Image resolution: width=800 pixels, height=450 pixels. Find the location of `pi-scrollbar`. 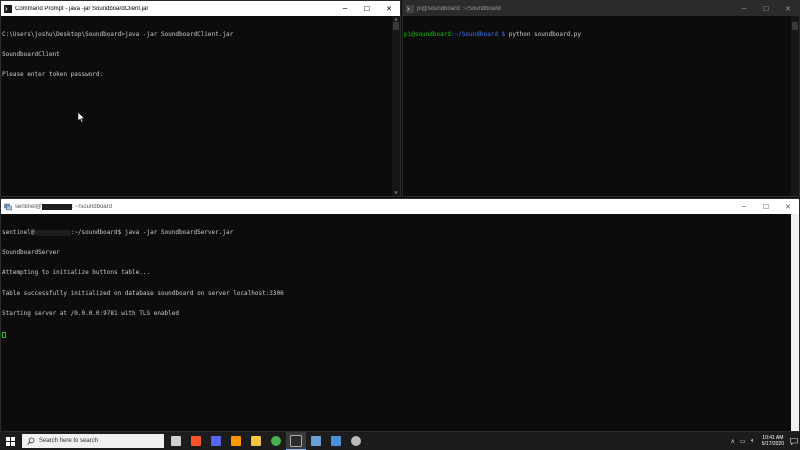

pi-scrollbar is located at coordinates (795, 106).